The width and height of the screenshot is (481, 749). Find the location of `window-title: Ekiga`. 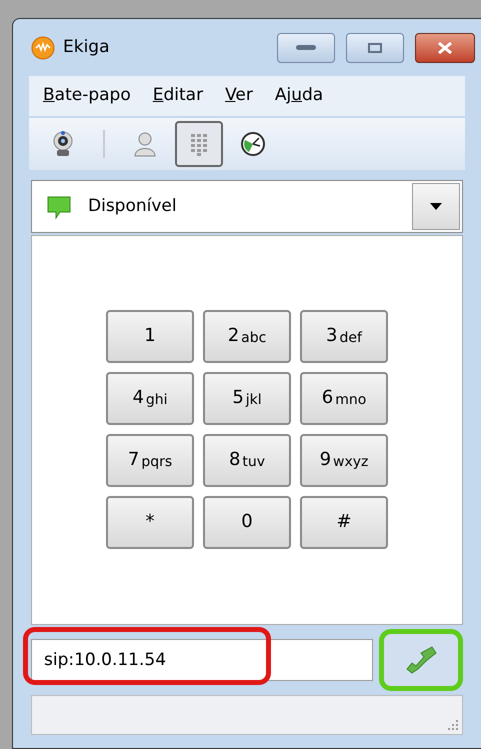

window-title: Ekiga is located at coordinates (86, 47).